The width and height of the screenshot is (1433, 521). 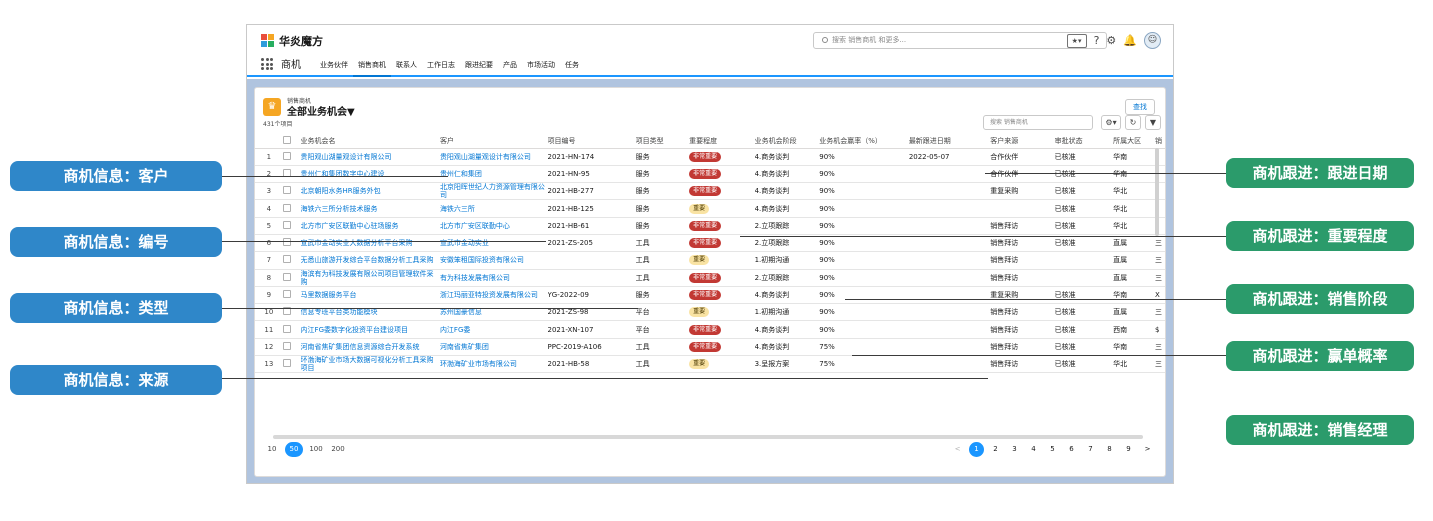 I want to click on opportunity-name-link: 无悉山旅游开发综合平台数据分析工具采购, so click(x=370, y=260).